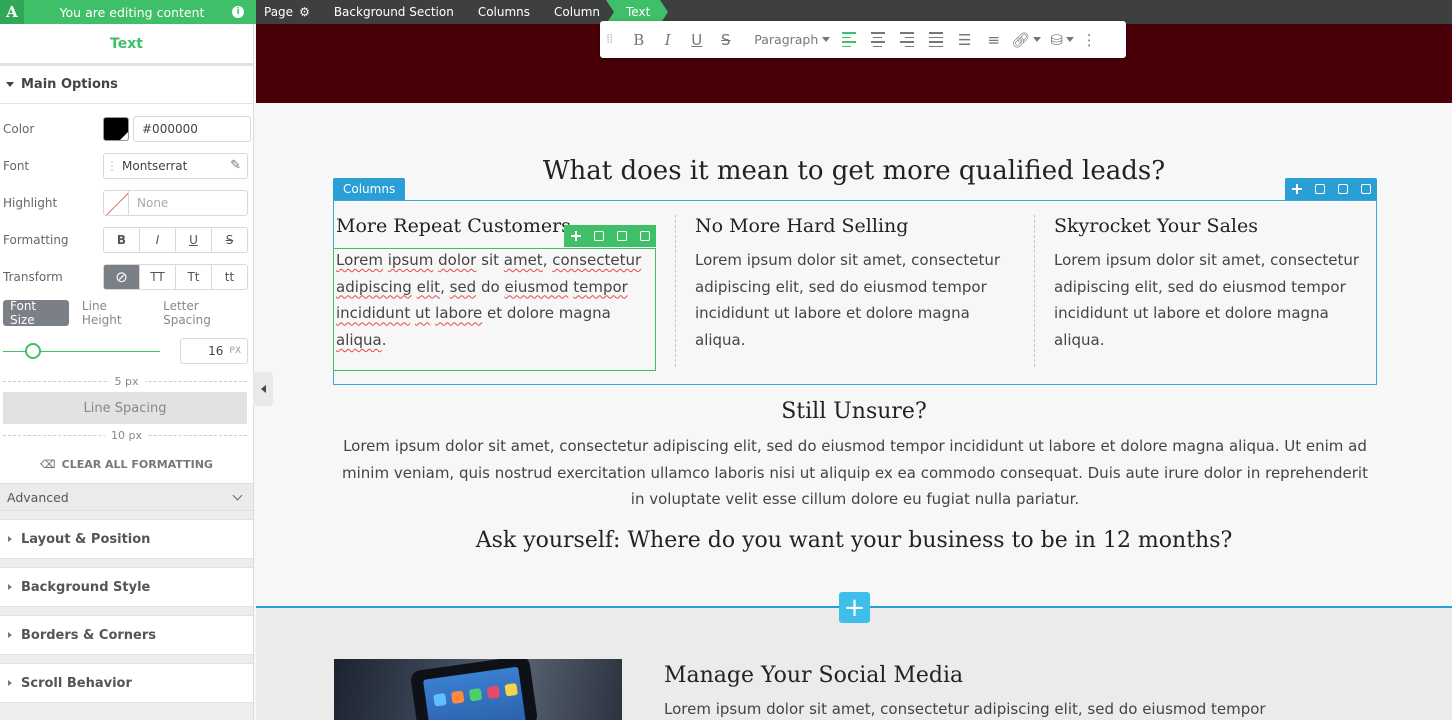 This screenshot has height=720, width=1452. What do you see at coordinates (369, 189) in the screenshot?
I see `columns-label: Columns` at bounding box center [369, 189].